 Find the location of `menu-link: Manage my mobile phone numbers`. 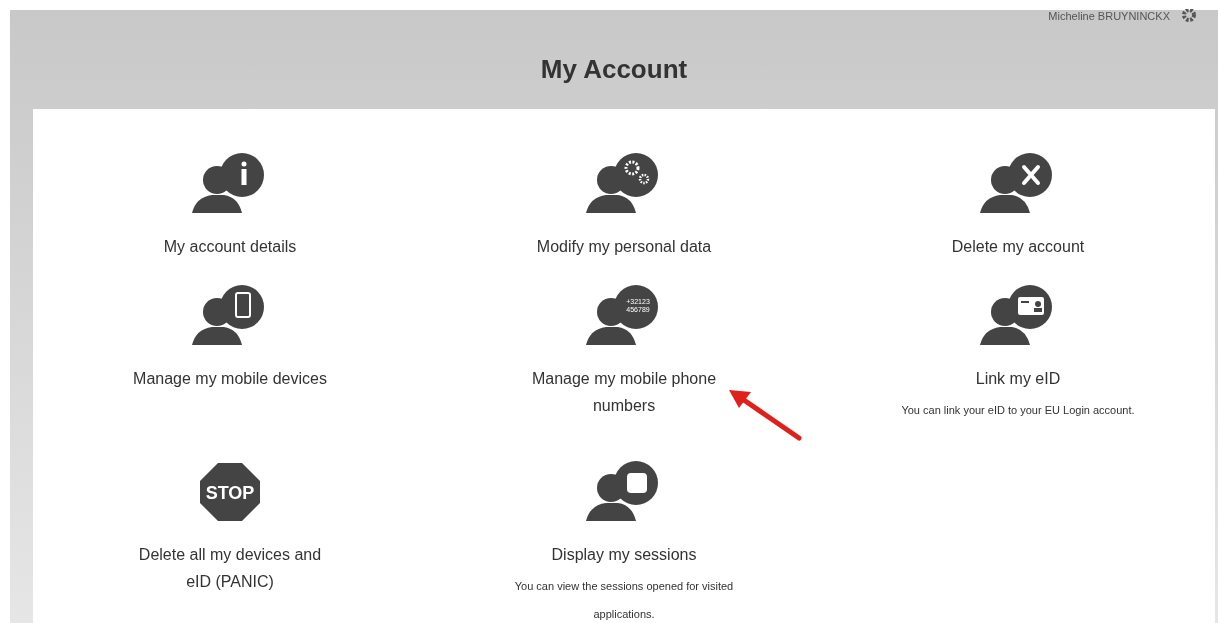

menu-link: Manage my mobile phone numbers is located at coordinates (624, 392).